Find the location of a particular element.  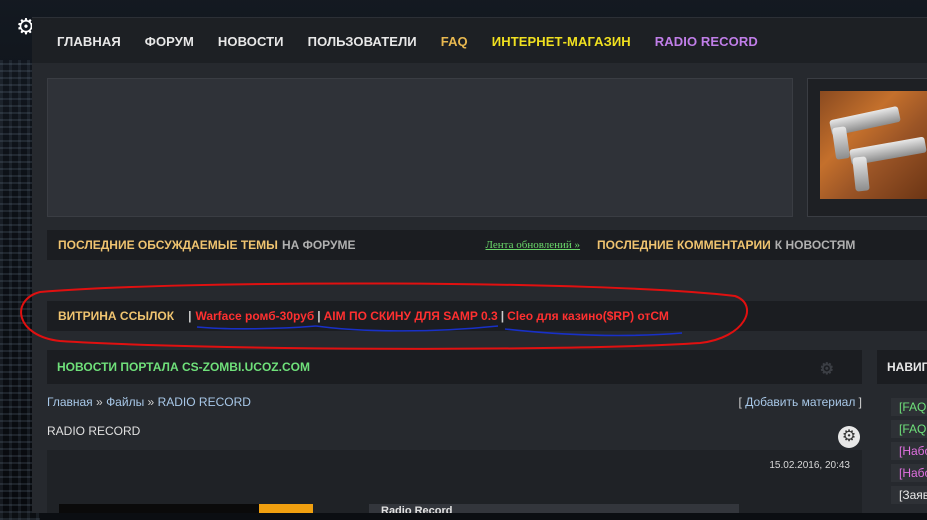

showcase-title: ВИТРИНА ССЫЛОК is located at coordinates (116, 316).